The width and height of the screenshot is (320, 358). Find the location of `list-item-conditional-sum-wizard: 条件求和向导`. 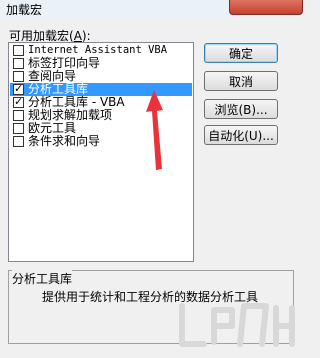

list-item-conditional-sum-wizard: 条件求和向导 is located at coordinates (101, 141).